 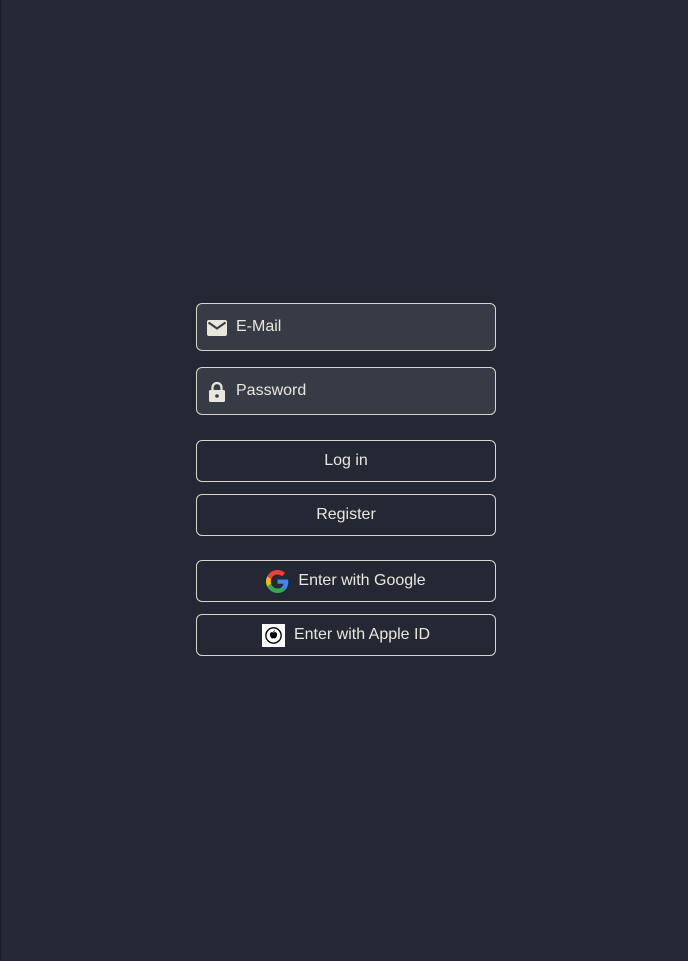 What do you see at coordinates (346, 515) in the screenshot?
I see `register-button: Register` at bounding box center [346, 515].